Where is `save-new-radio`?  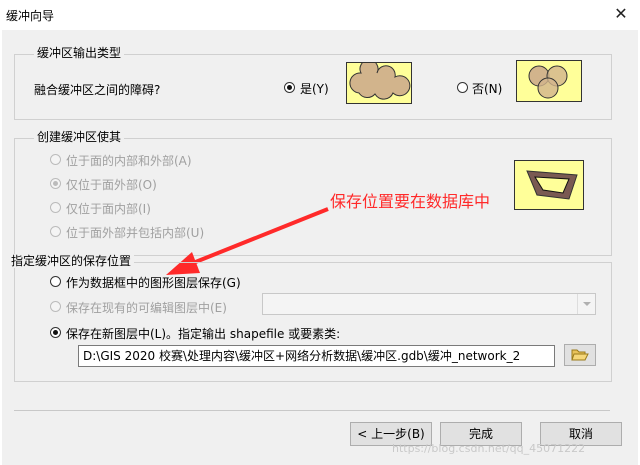 save-new-radio is located at coordinates (55, 332).